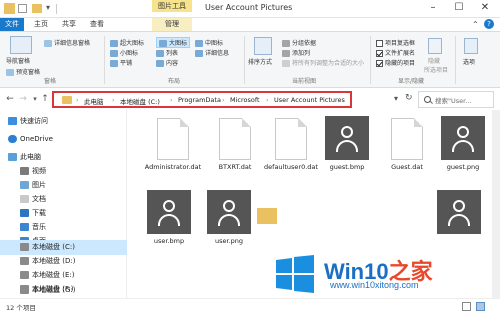 The height and width of the screenshot is (315, 500). I want to click on nav-item-local-disk-d: 本地磁盘 (D:), so click(63, 261).